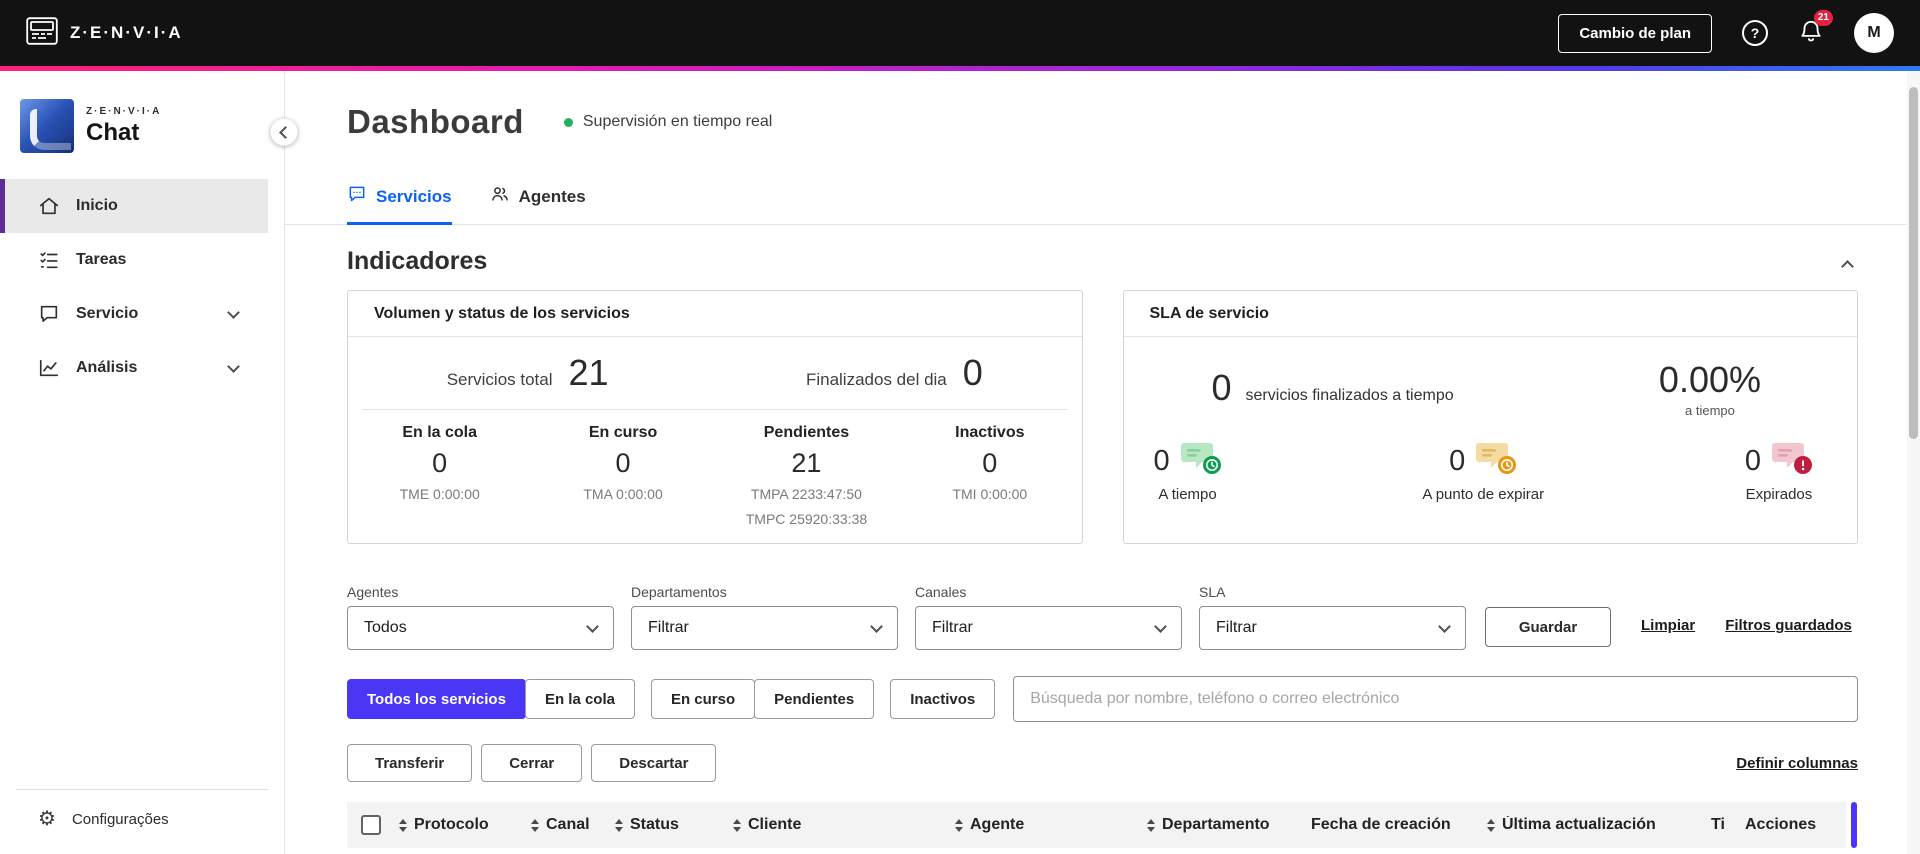  What do you see at coordinates (101, 259) in the screenshot?
I see `sidebar-item-label: Tareas` at bounding box center [101, 259].